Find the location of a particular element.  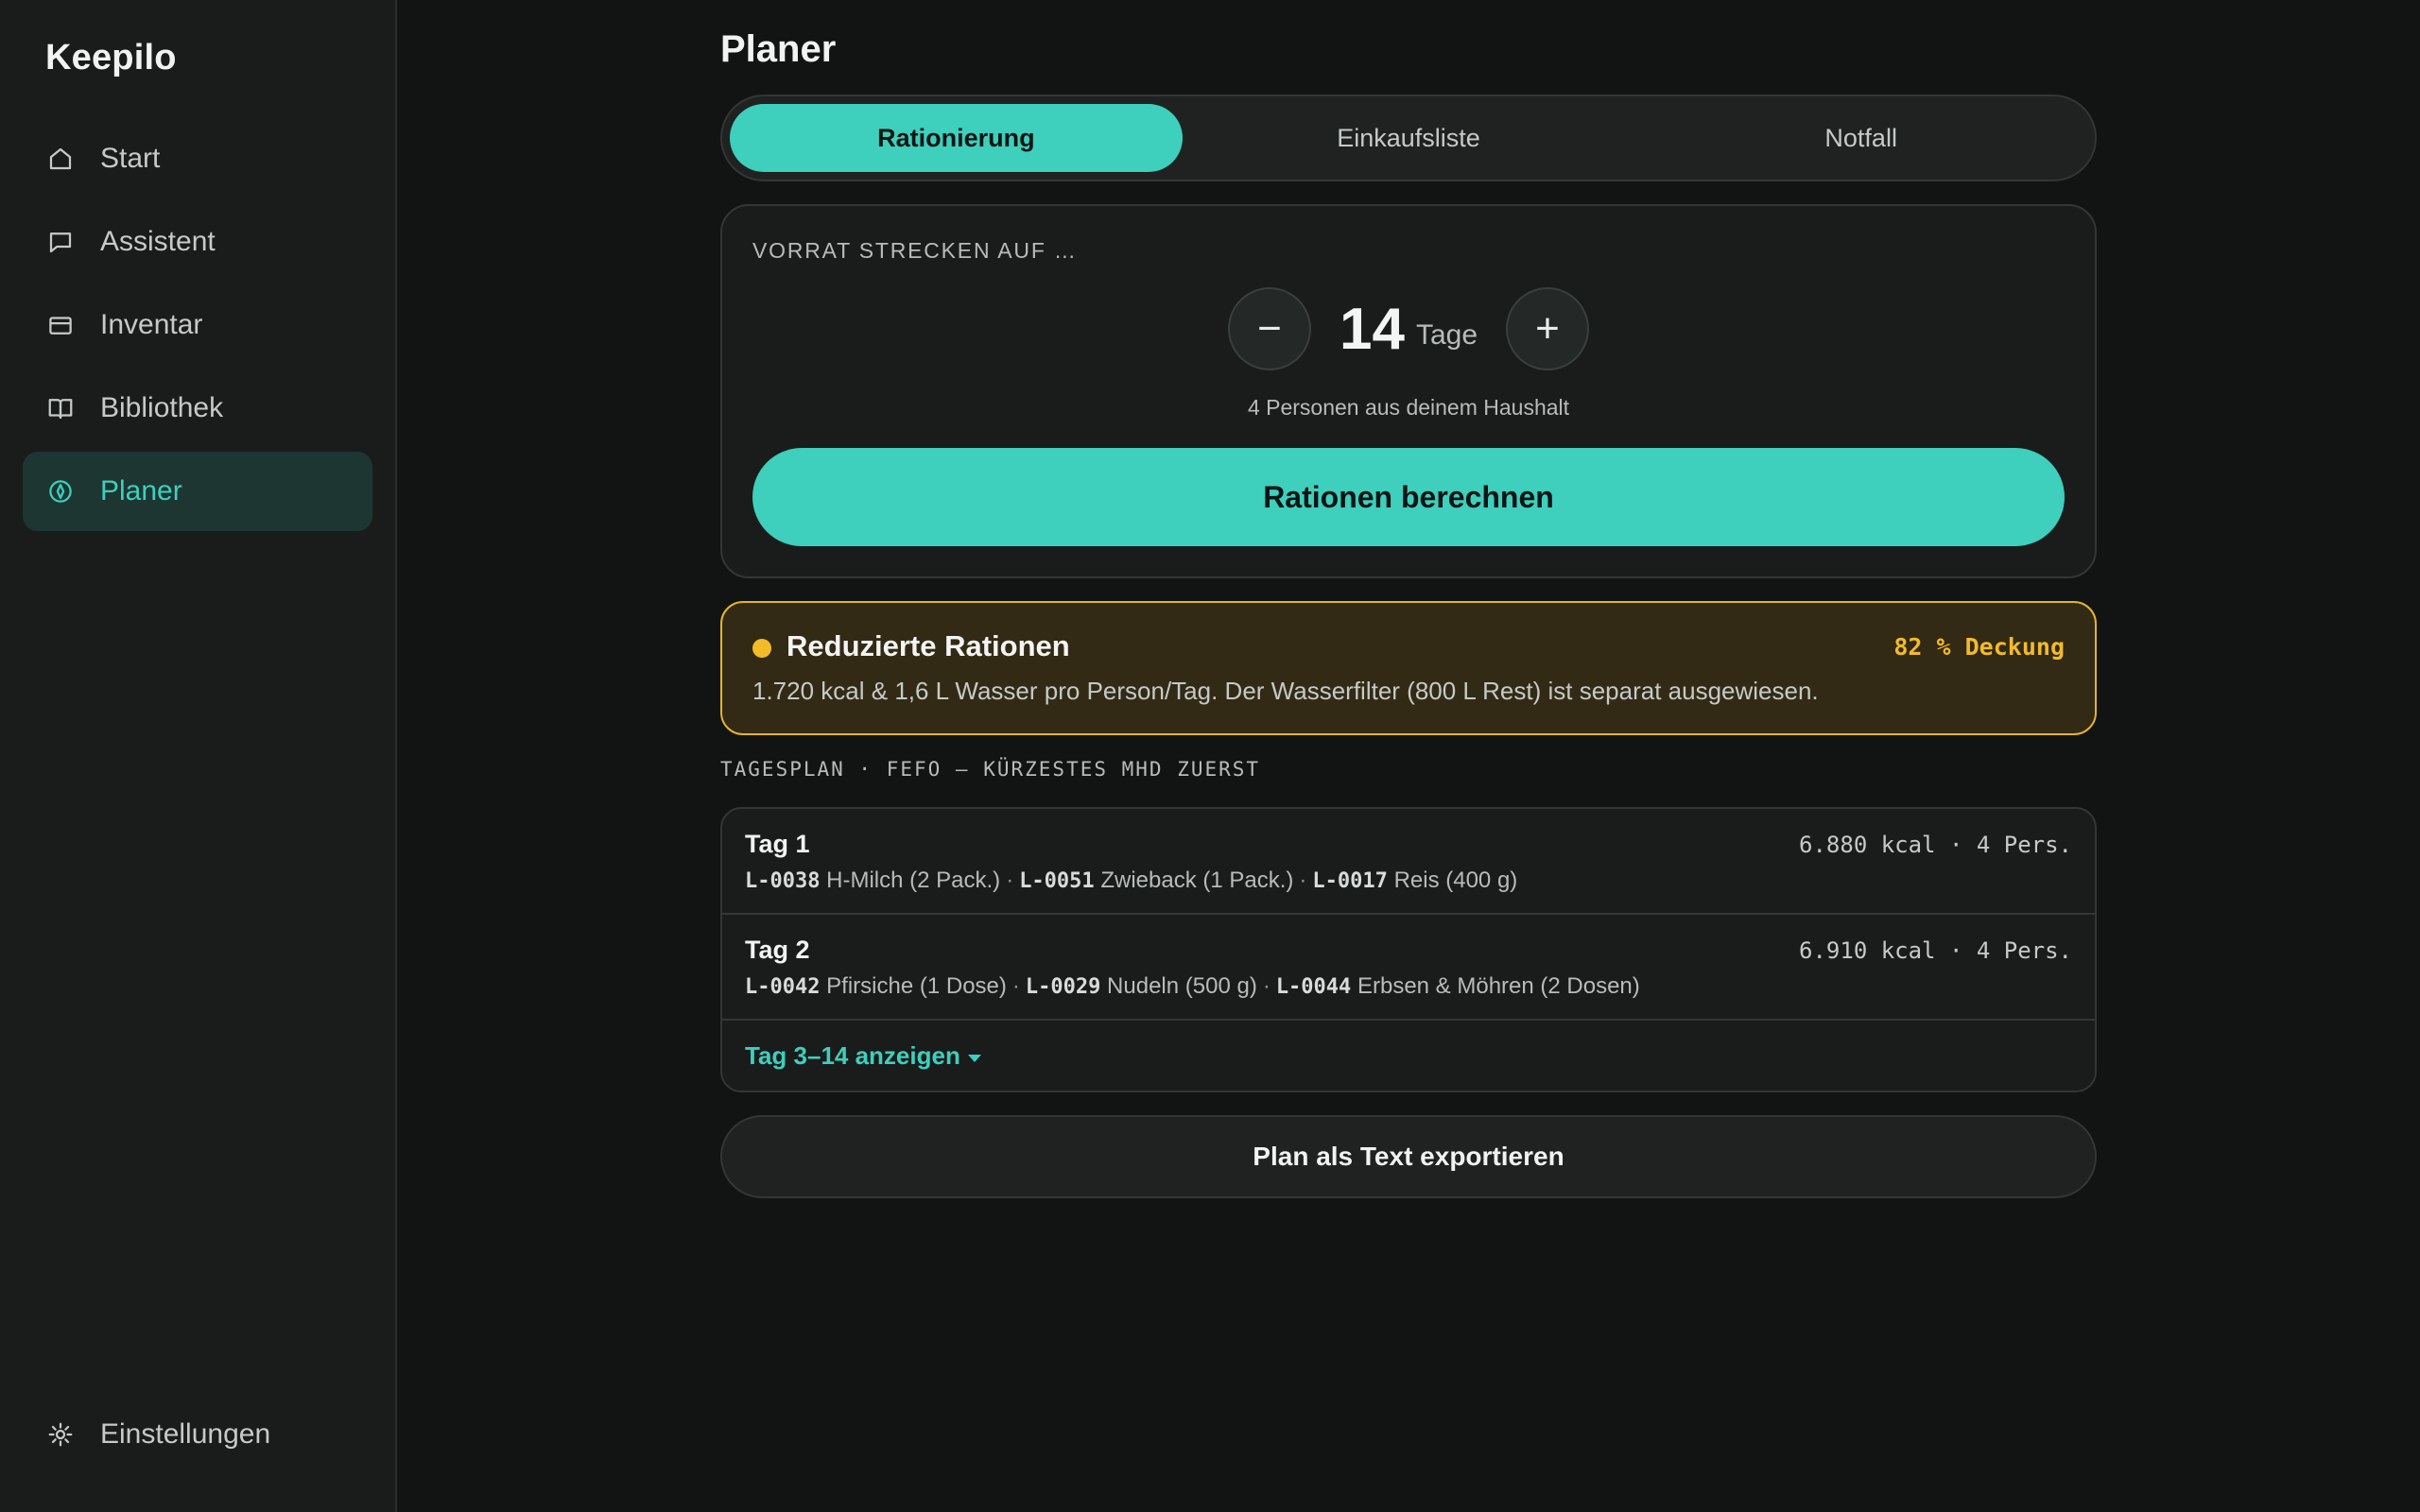

sidebar-item-start: Start is located at coordinates (197, 158).